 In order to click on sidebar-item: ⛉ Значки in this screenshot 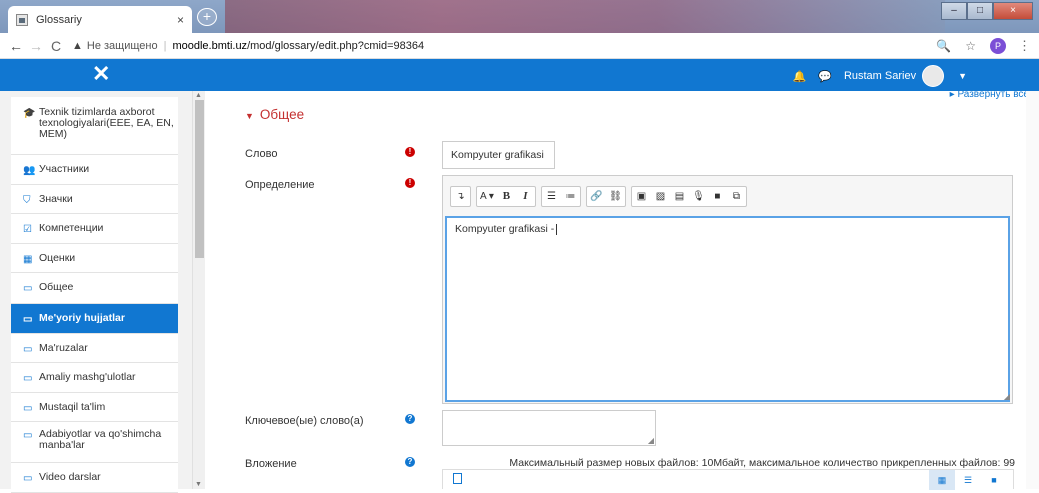, I will do `click(94, 199)`.